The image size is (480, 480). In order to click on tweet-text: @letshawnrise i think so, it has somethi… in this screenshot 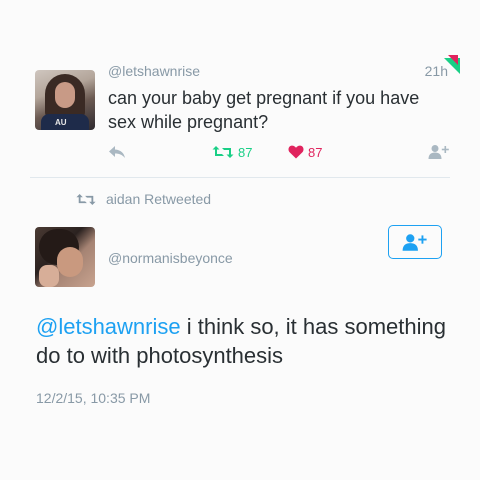, I will do `click(241, 341)`.